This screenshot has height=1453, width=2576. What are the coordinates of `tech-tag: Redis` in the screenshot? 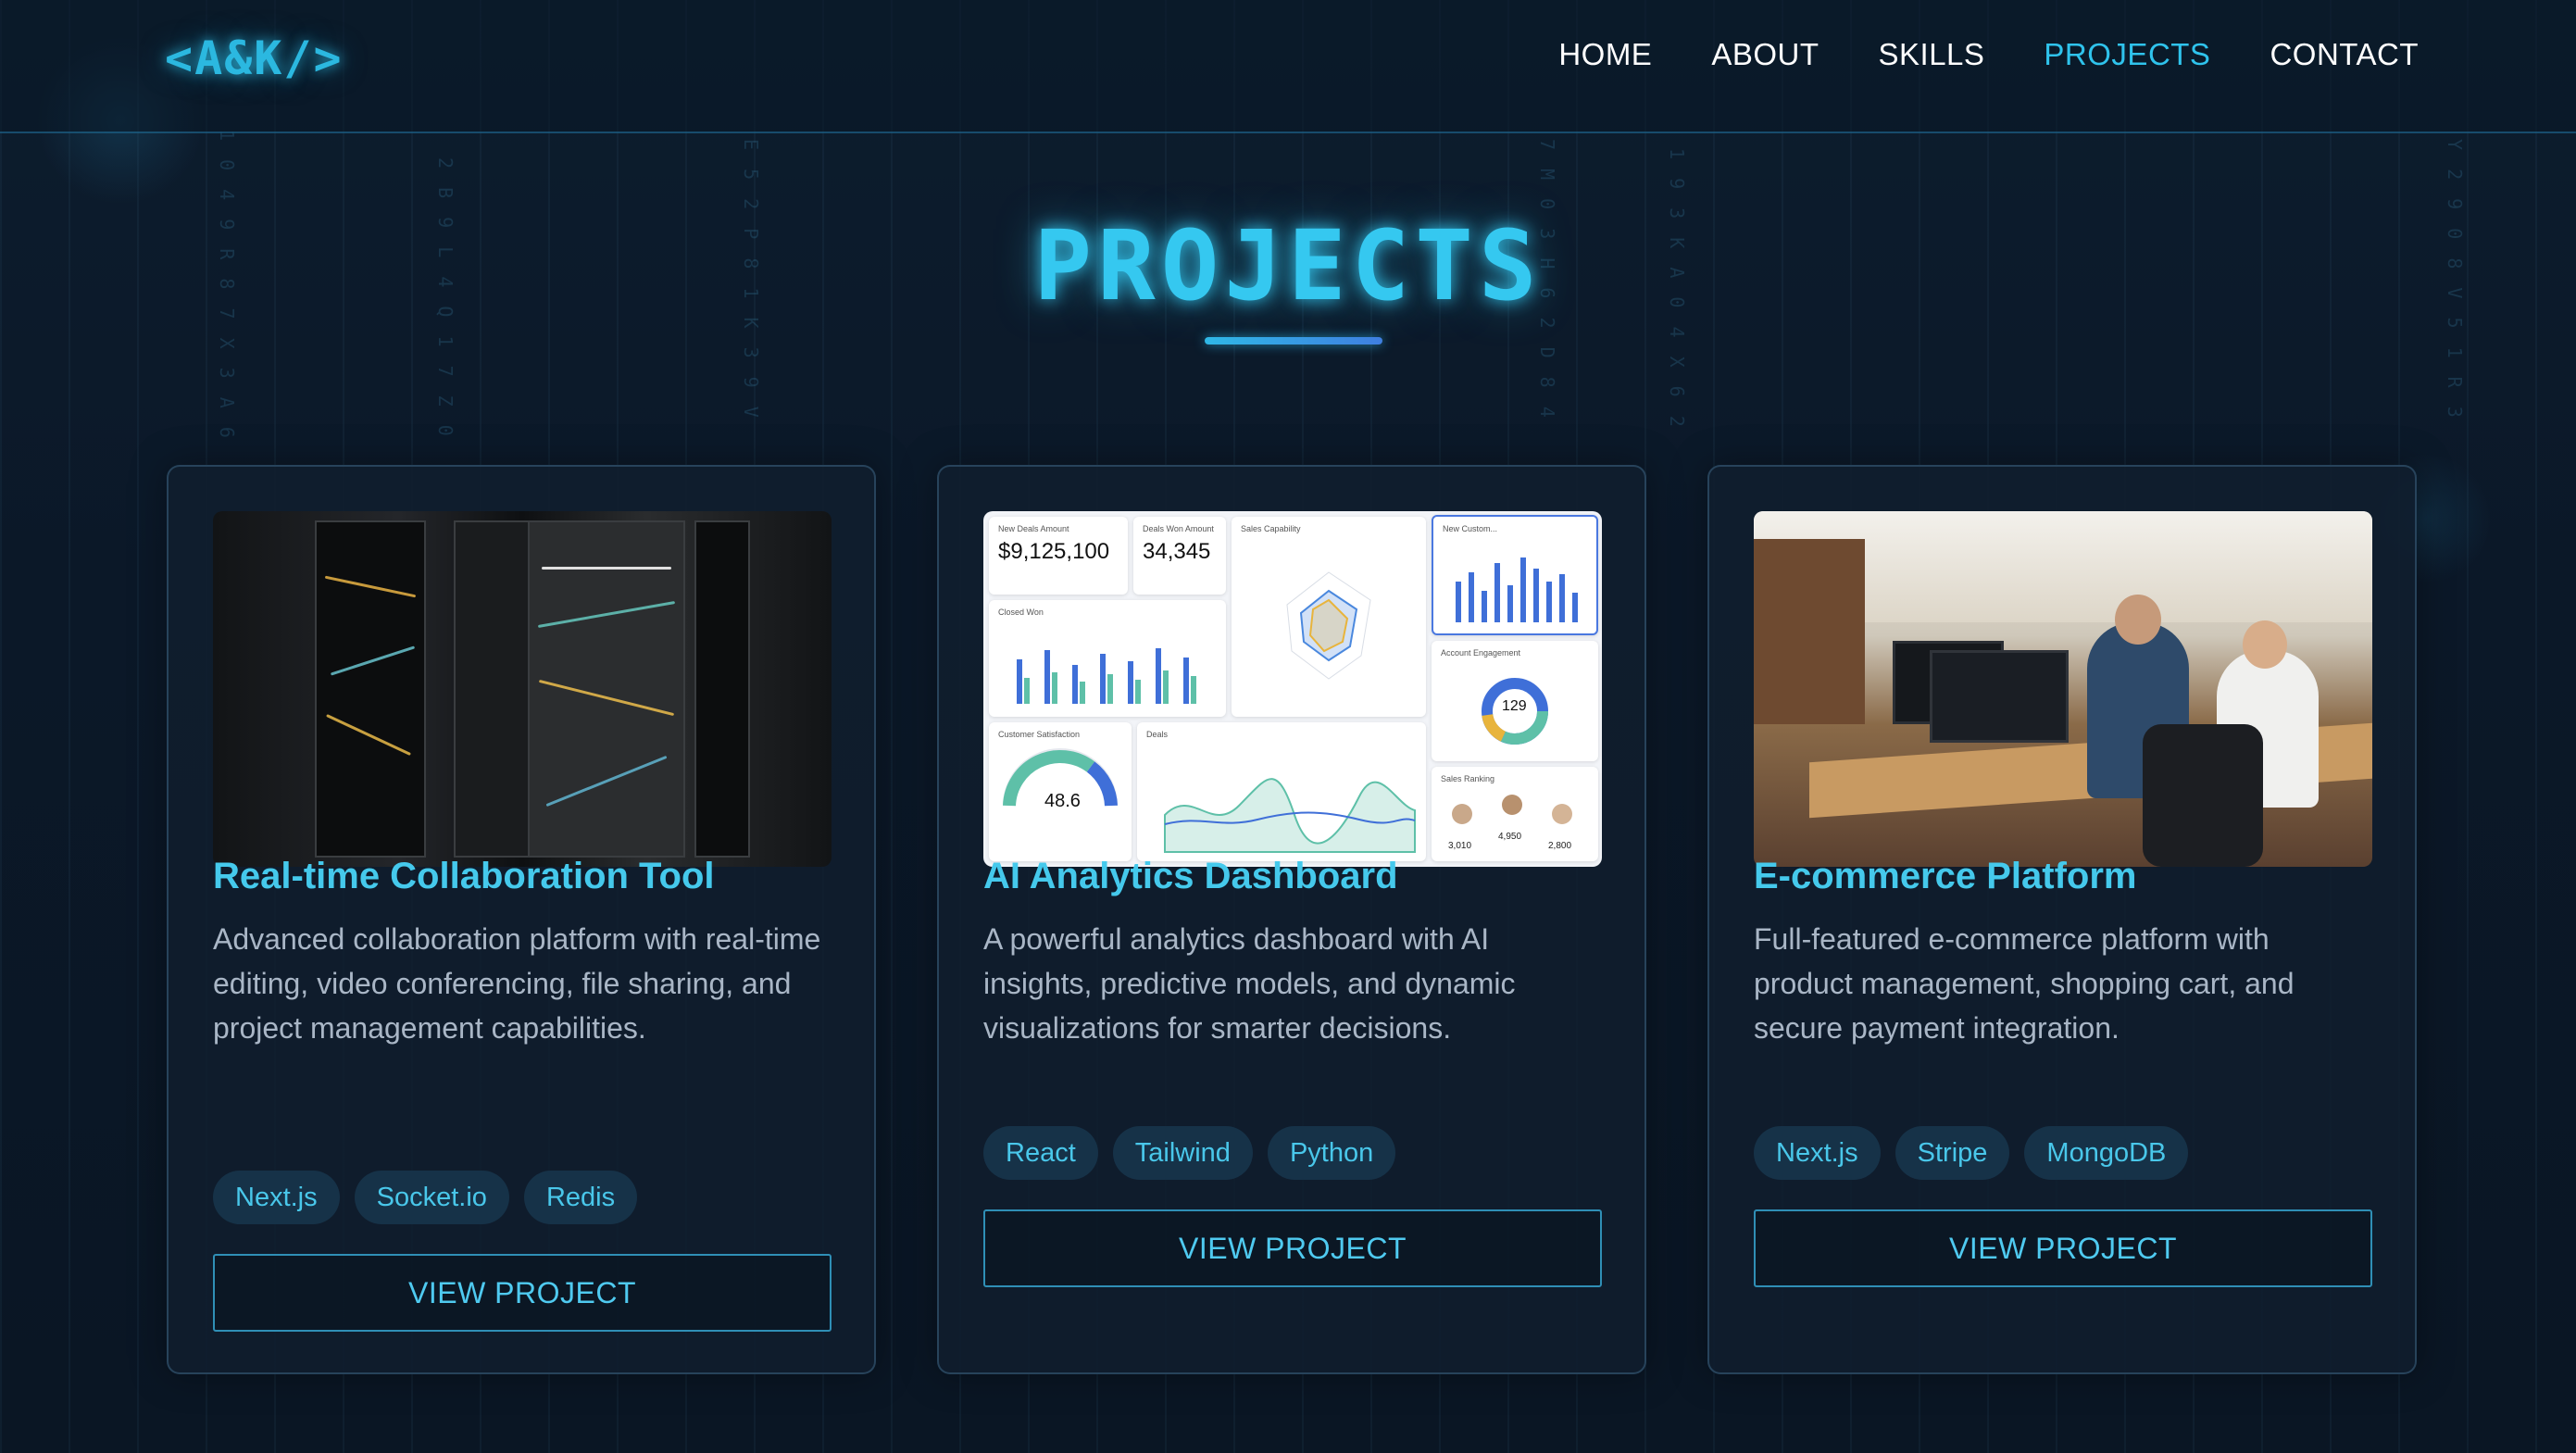 It's located at (580, 1197).